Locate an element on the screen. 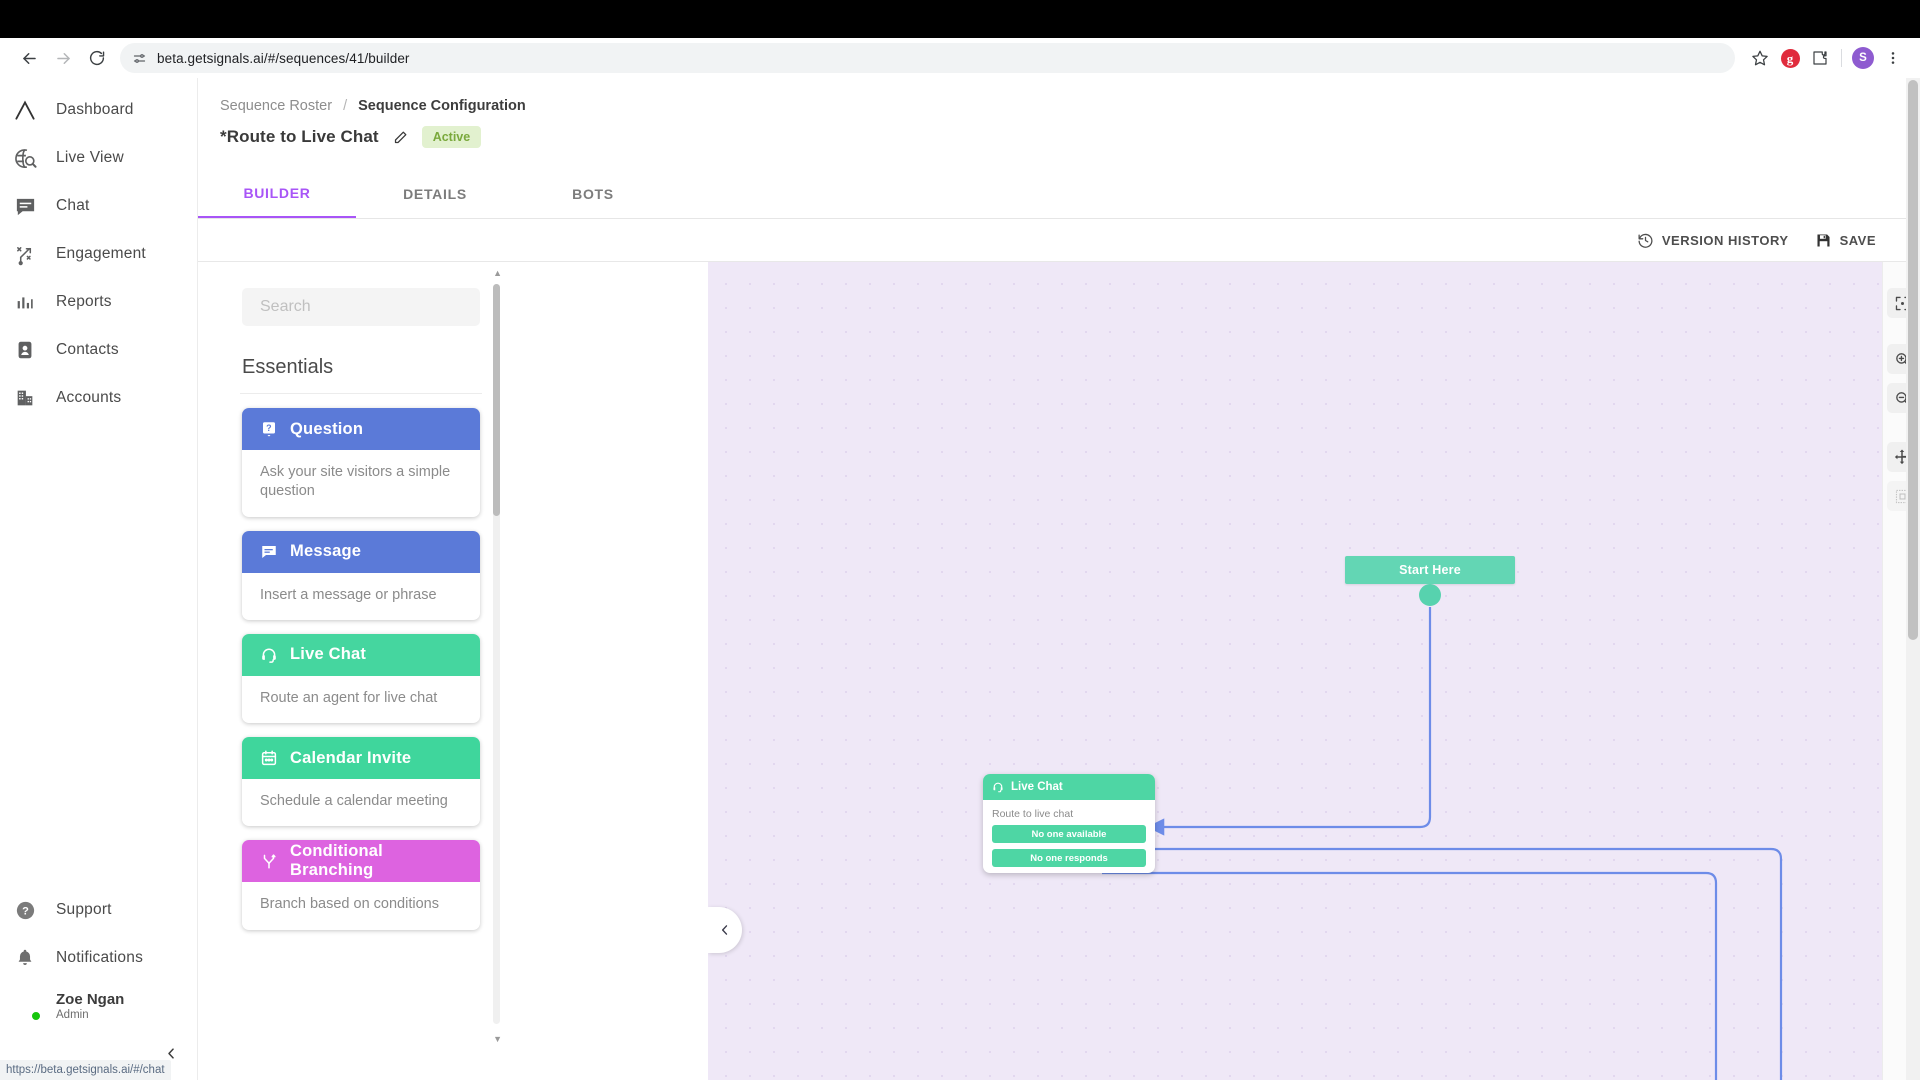 This screenshot has height=1080, width=1920. edge-no-one-available is located at coordinates (1442, 963).